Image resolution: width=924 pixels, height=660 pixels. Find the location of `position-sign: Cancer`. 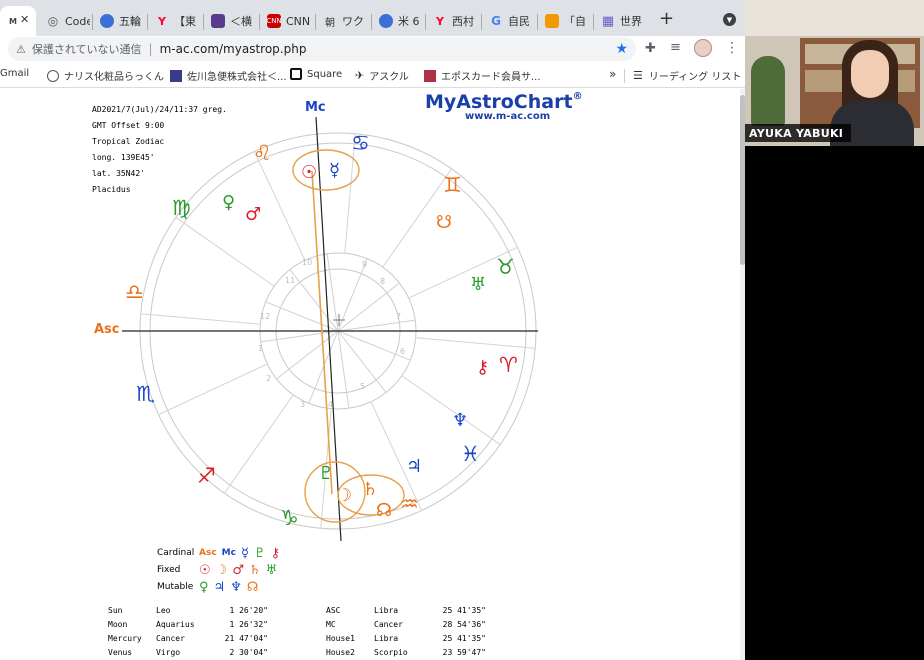

position-sign: Cancer is located at coordinates (170, 638).